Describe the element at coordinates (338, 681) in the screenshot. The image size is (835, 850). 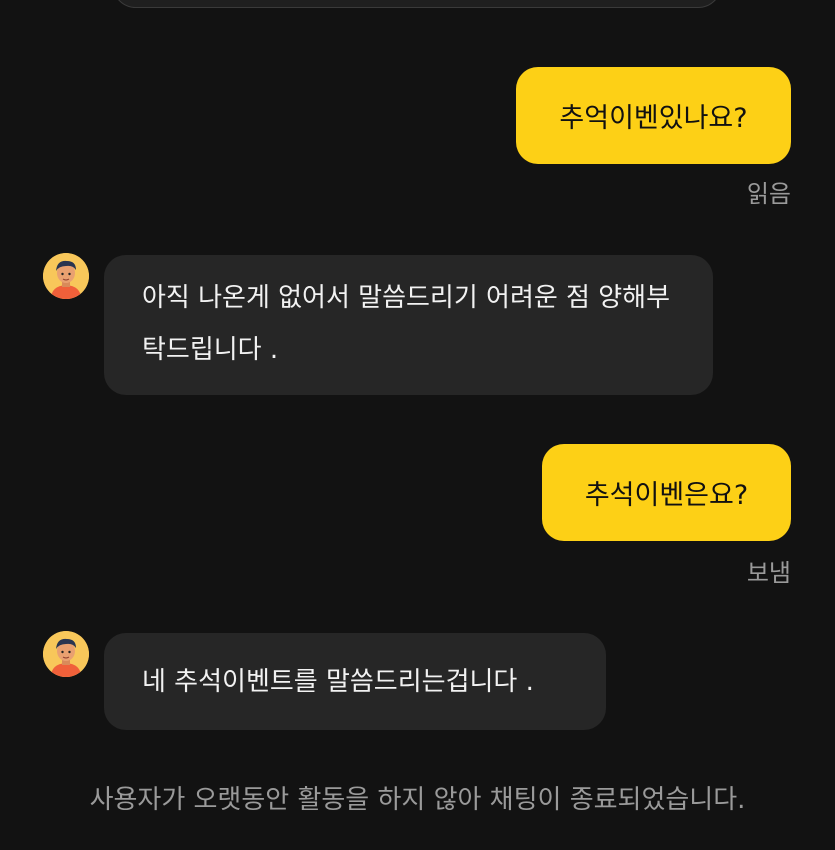
I see `message-text: 네 추석이벤트를 말씀드리는겁니다 .` at that location.